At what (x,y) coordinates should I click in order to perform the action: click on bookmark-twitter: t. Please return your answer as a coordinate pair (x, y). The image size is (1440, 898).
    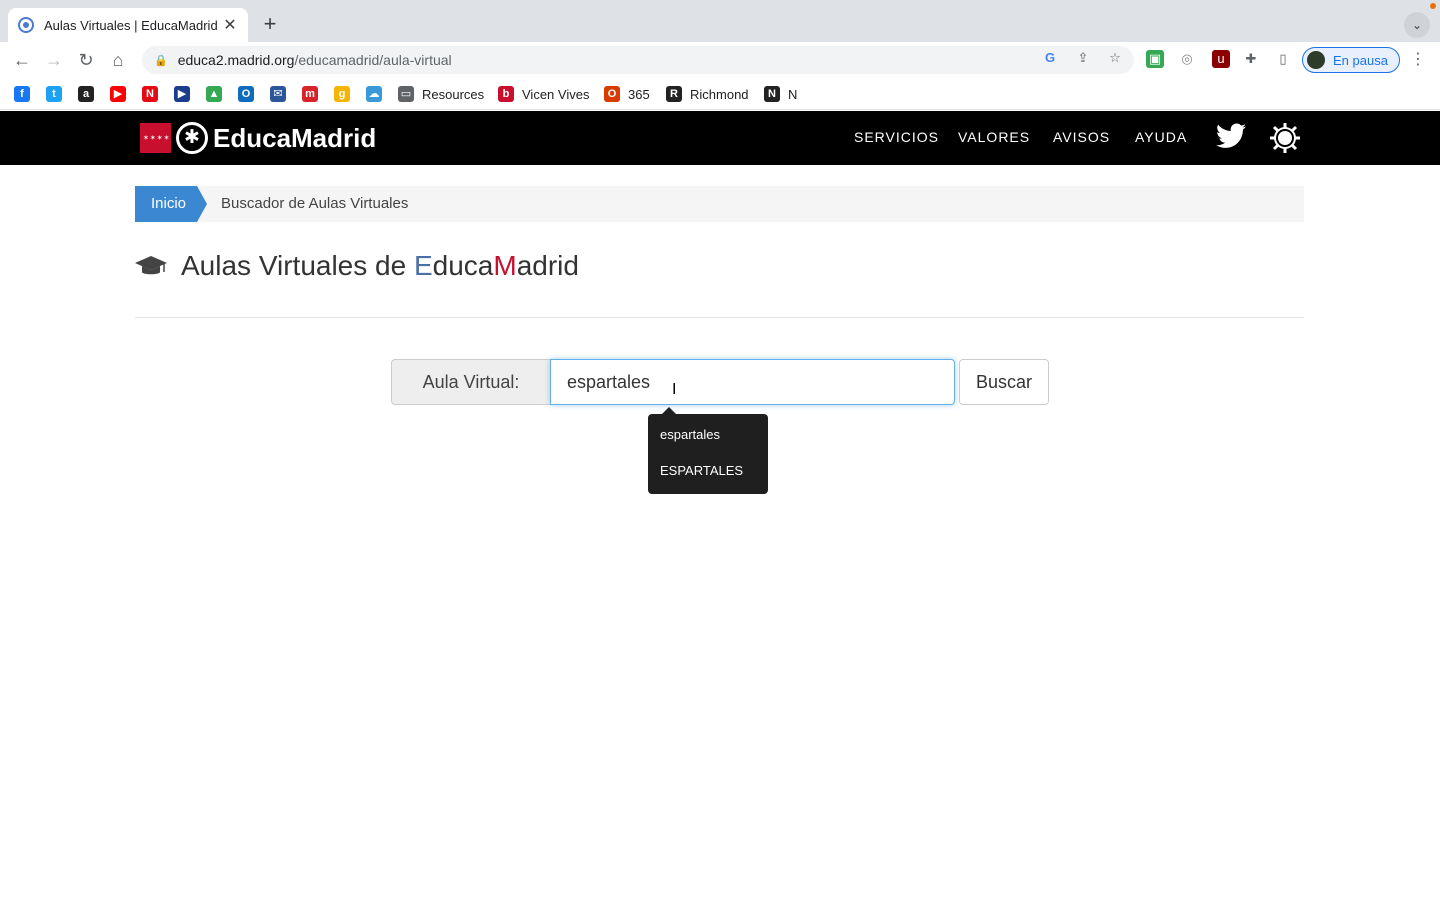
    Looking at the image, I should click on (58, 94).